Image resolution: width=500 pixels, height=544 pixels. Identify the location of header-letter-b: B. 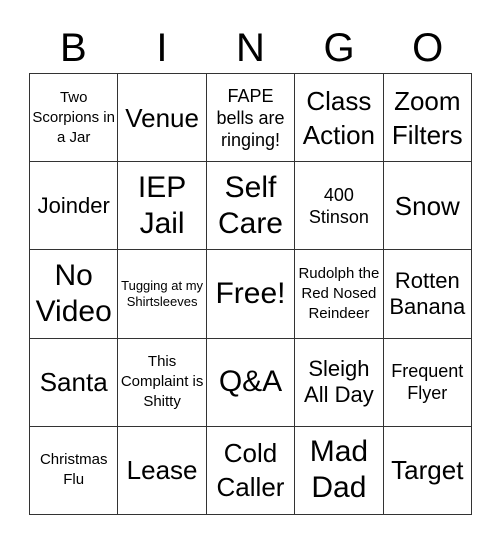
(73, 48).